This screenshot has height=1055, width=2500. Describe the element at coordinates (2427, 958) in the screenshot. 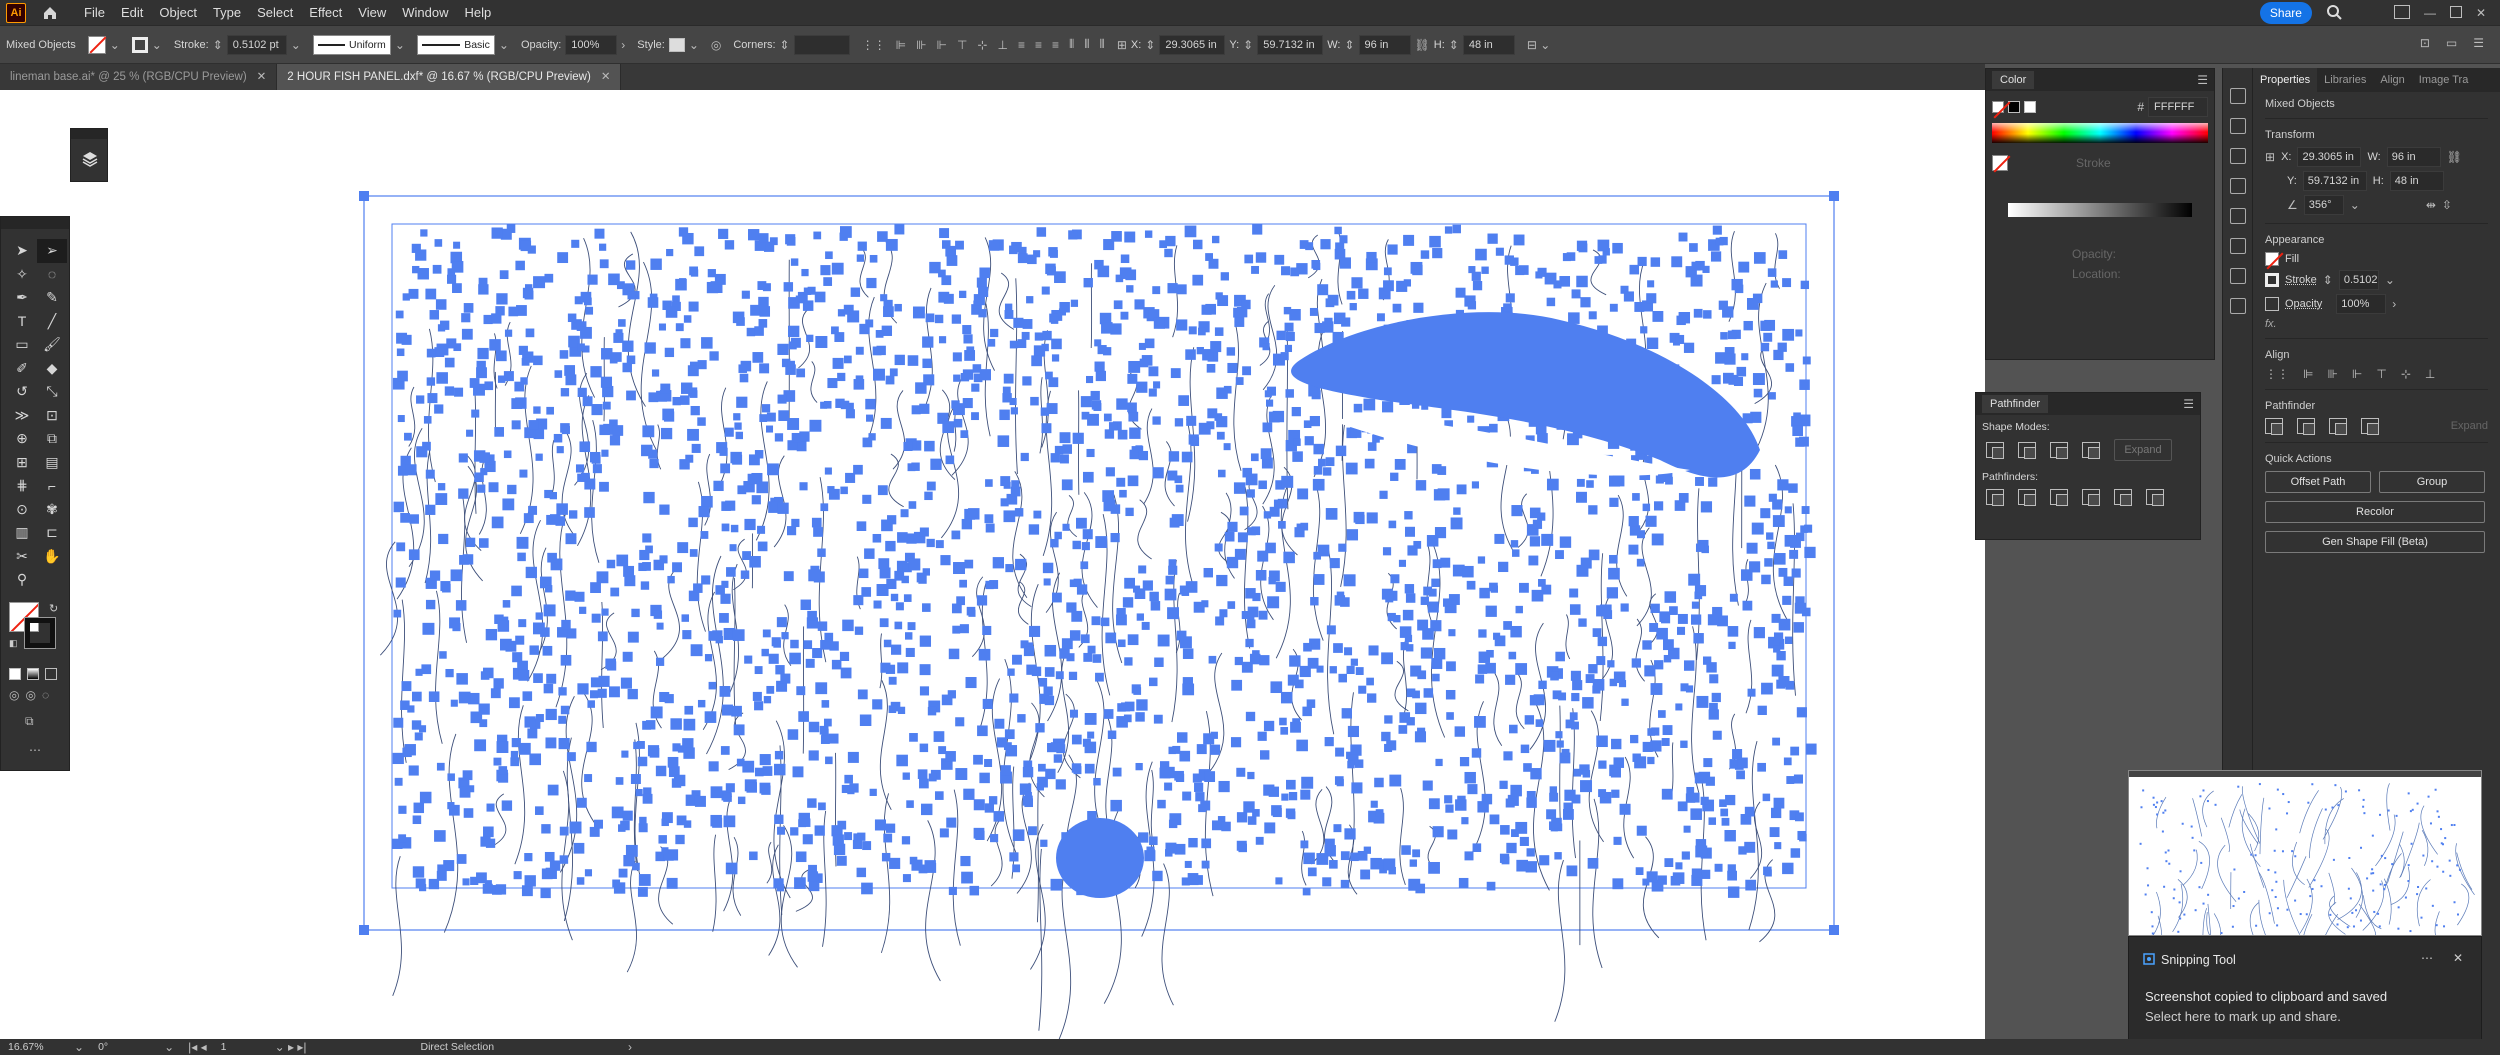

I see `more-options-icon: ⋯` at that location.